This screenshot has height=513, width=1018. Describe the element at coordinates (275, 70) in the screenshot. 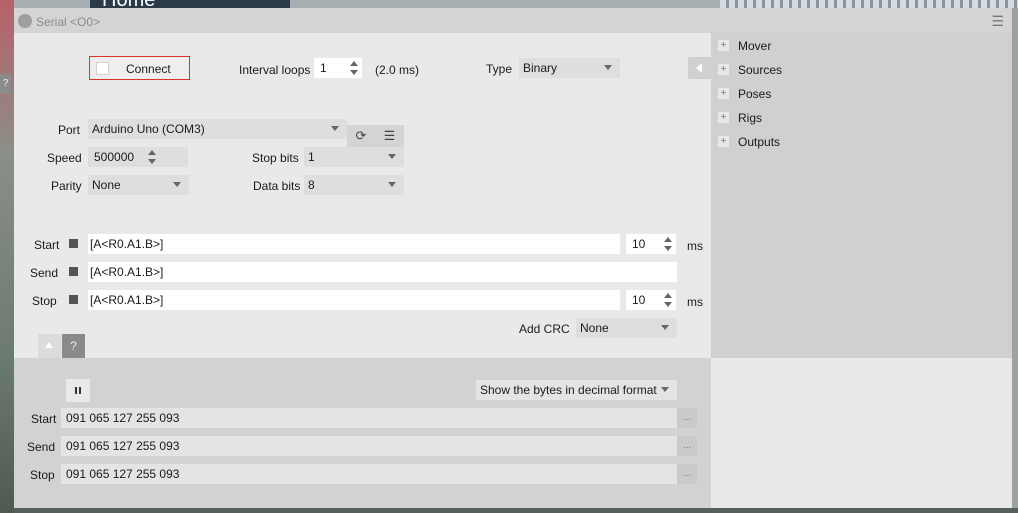

I see `interval-loops-label: Interval loops` at that location.